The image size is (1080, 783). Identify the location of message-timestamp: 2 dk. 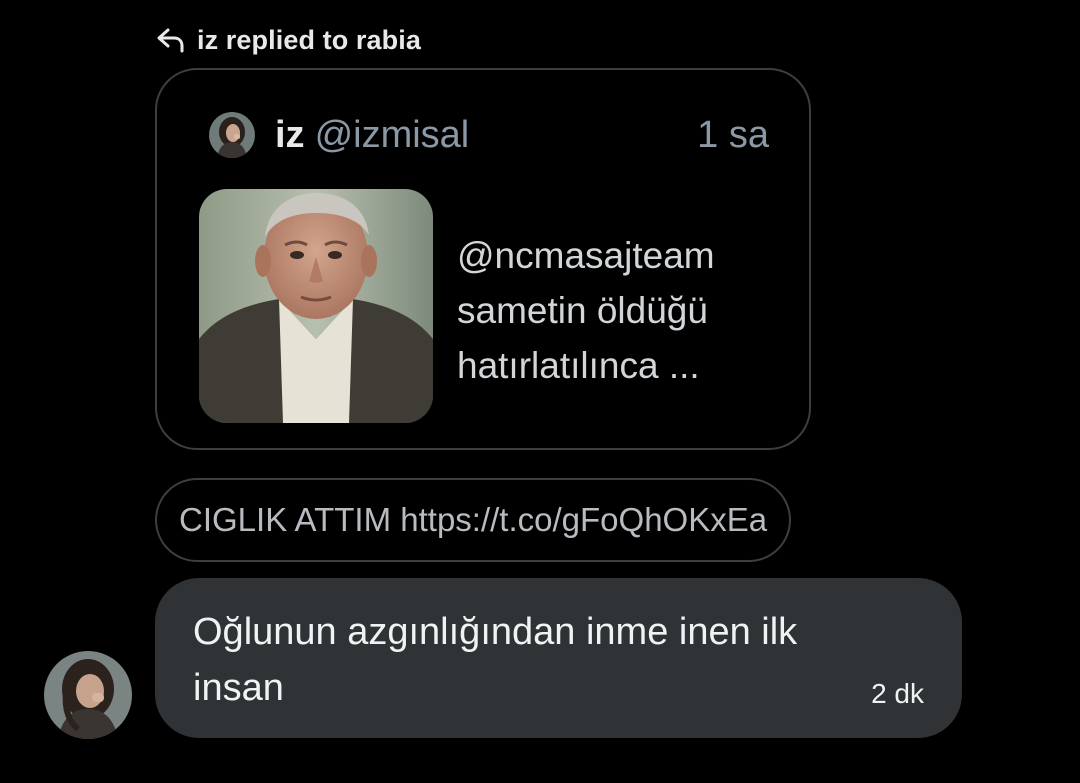
(897, 693).